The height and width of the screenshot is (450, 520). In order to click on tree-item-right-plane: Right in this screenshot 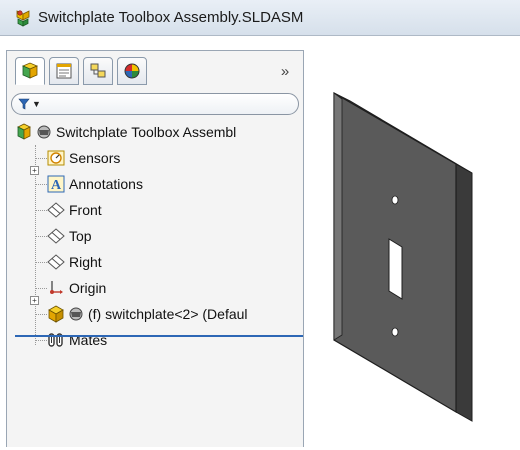, I will do `click(74, 262)`.